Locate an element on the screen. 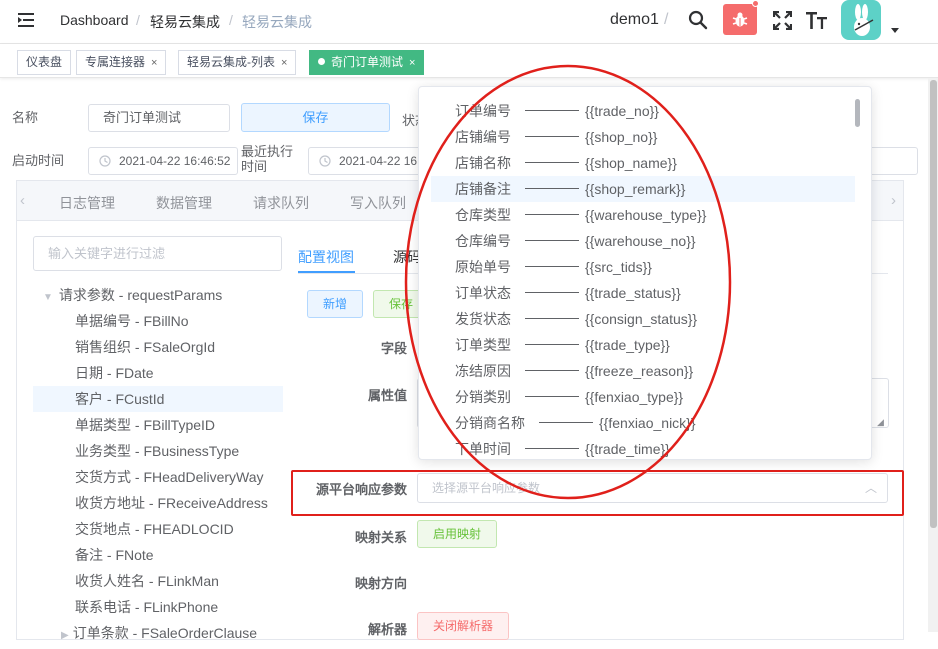 The image size is (938, 649). breadcrumb-dashboard: Dashboard is located at coordinates (94, 20).